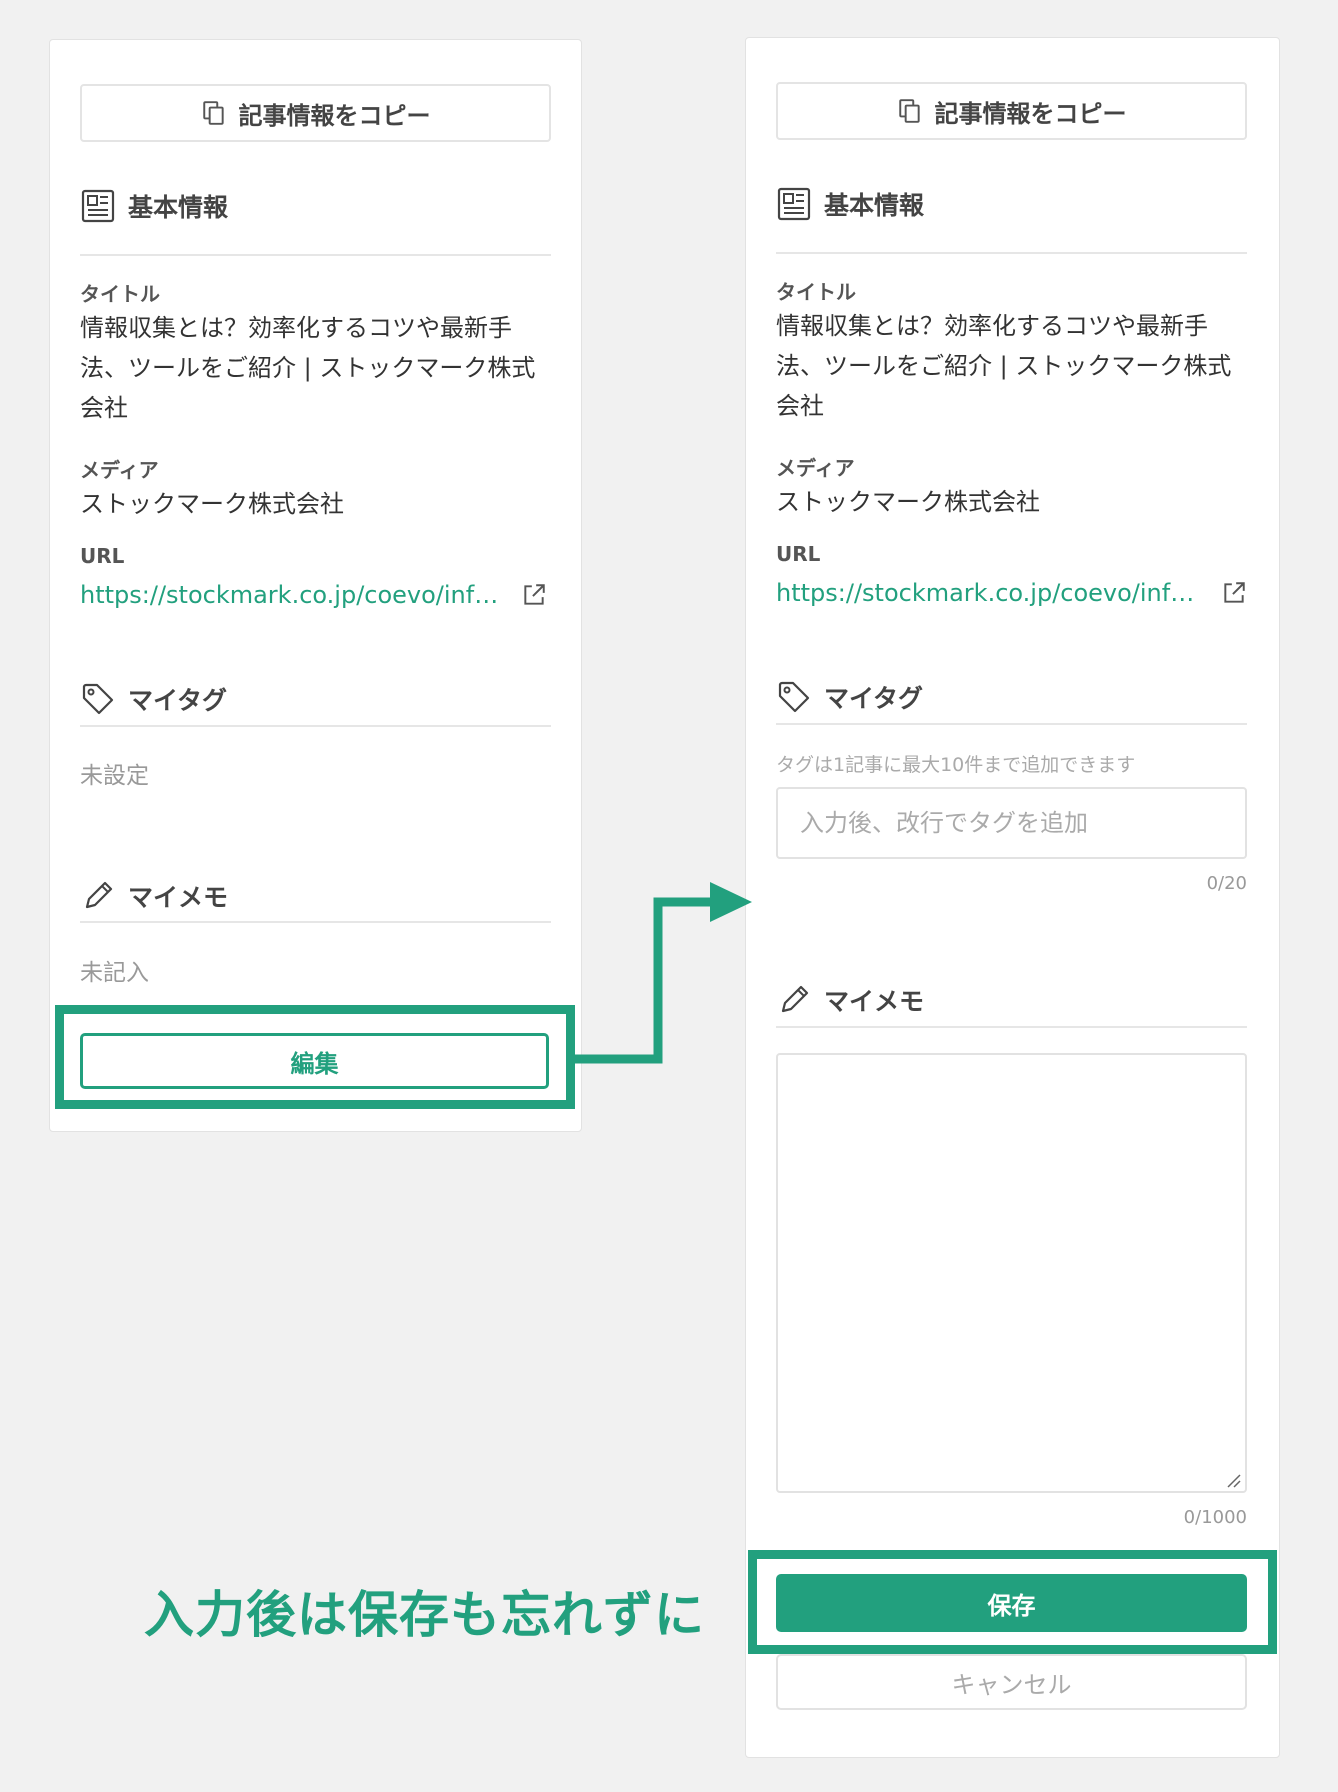  I want to click on cancel-button: キャンセル, so click(1011, 1682).